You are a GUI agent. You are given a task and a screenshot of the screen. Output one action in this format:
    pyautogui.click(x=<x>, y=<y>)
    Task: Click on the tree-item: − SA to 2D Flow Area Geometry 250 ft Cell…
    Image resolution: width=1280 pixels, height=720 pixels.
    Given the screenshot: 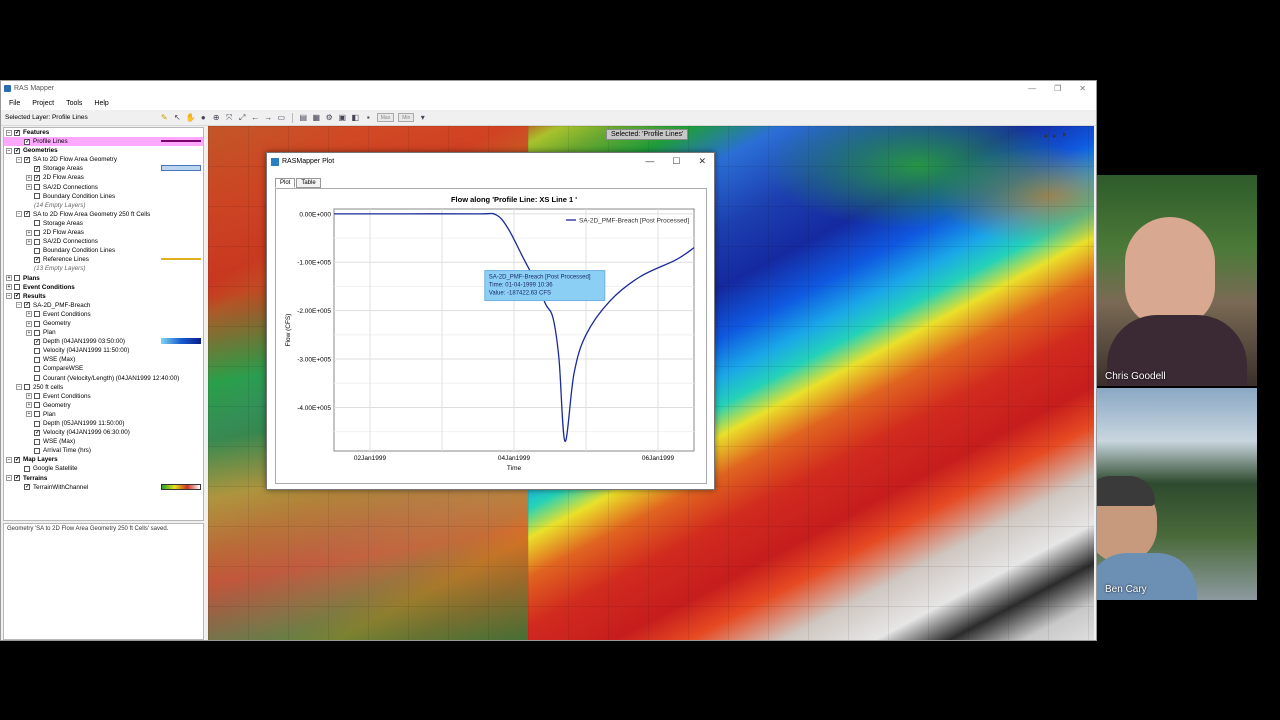 What is the action you would take?
    pyautogui.click(x=103, y=214)
    